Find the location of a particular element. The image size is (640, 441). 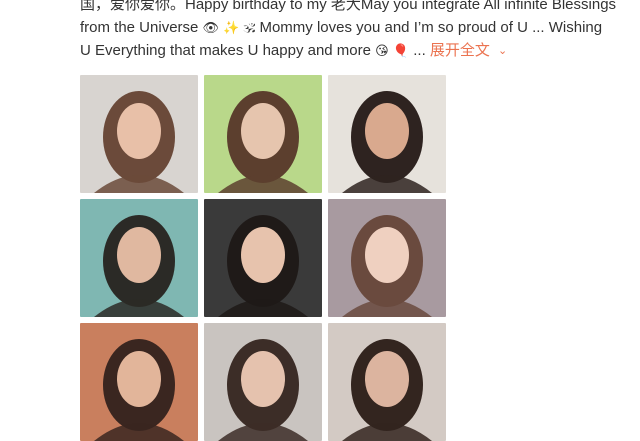

photo-4-image is located at coordinates (139, 258).